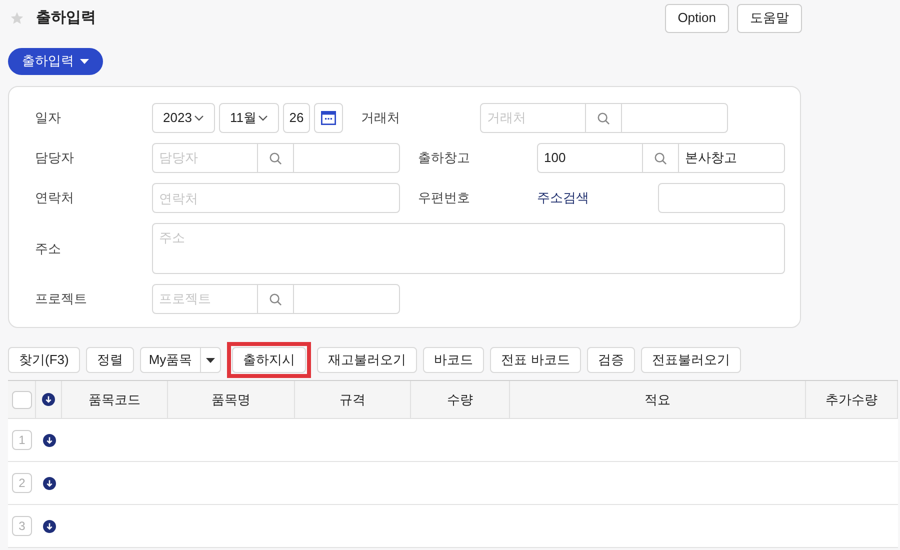  Describe the element at coordinates (54, 197) in the screenshot. I see `field-label: 연락처` at that location.